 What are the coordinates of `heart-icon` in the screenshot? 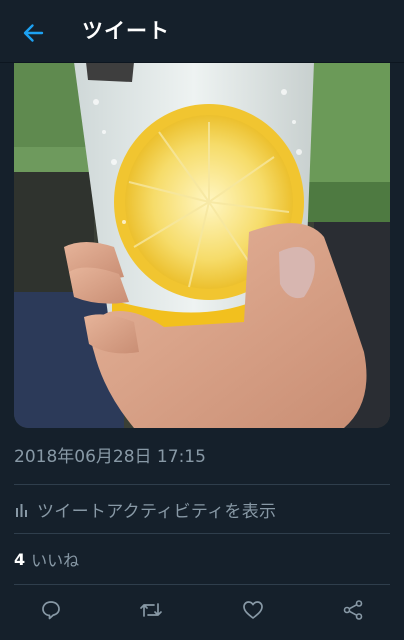 It's located at (253, 610).